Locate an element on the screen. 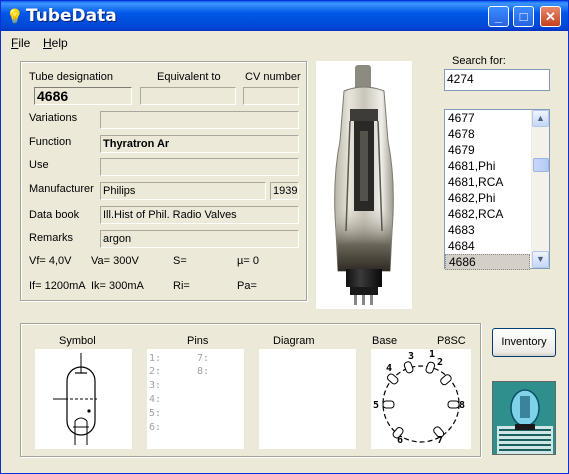 Image resolution: width=569 pixels, height=474 pixels. diagram-panel is located at coordinates (307, 399).